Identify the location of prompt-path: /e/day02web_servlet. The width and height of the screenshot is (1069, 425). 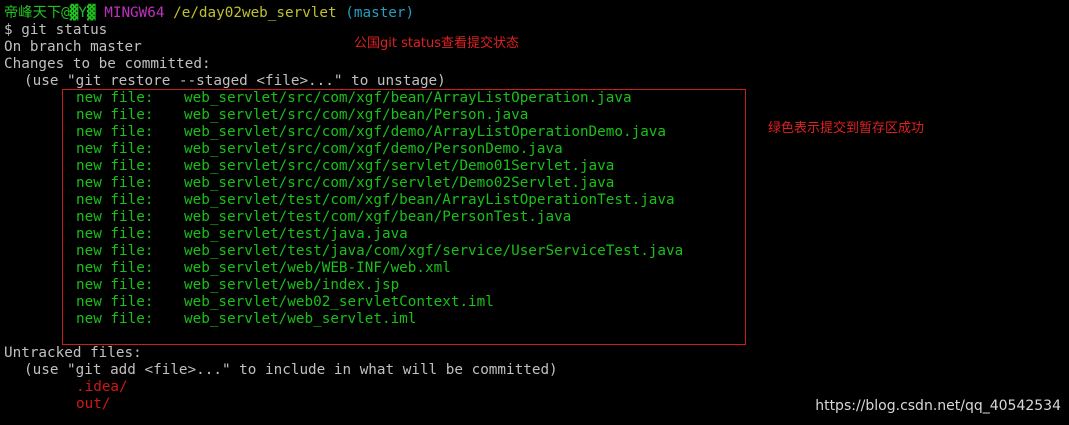
(255, 13).